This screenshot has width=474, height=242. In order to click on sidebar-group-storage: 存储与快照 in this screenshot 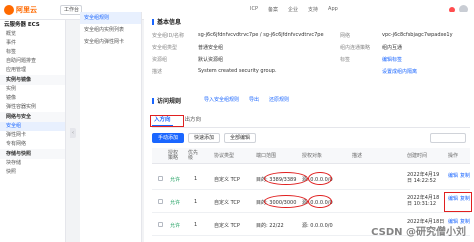, I will do `click(32, 154)`.